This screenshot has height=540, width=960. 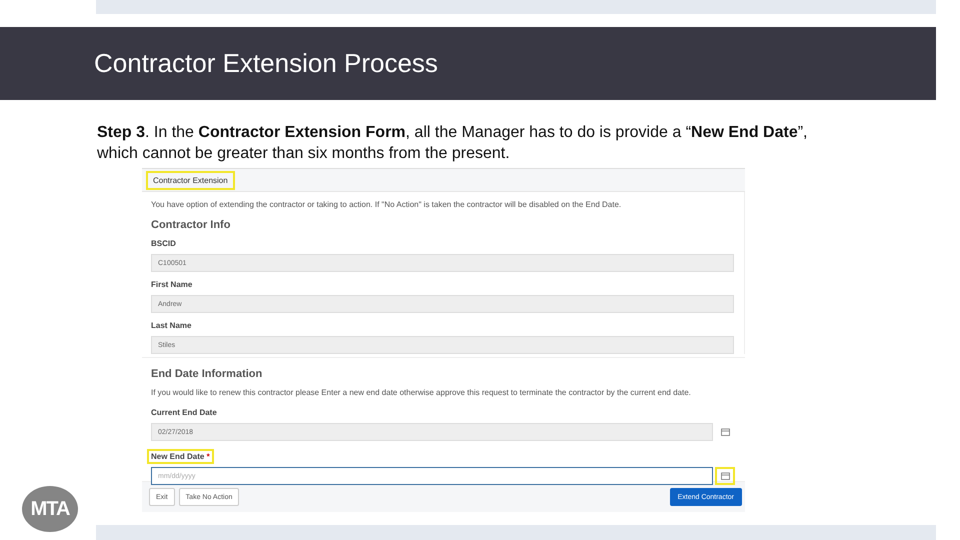 What do you see at coordinates (386, 204) in the screenshot?
I see `intro-text: You have option of extending the contractor or taking to action. If "No Action" is taken the contractor will be disabled on the End Date.` at bounding box center [386, 204].